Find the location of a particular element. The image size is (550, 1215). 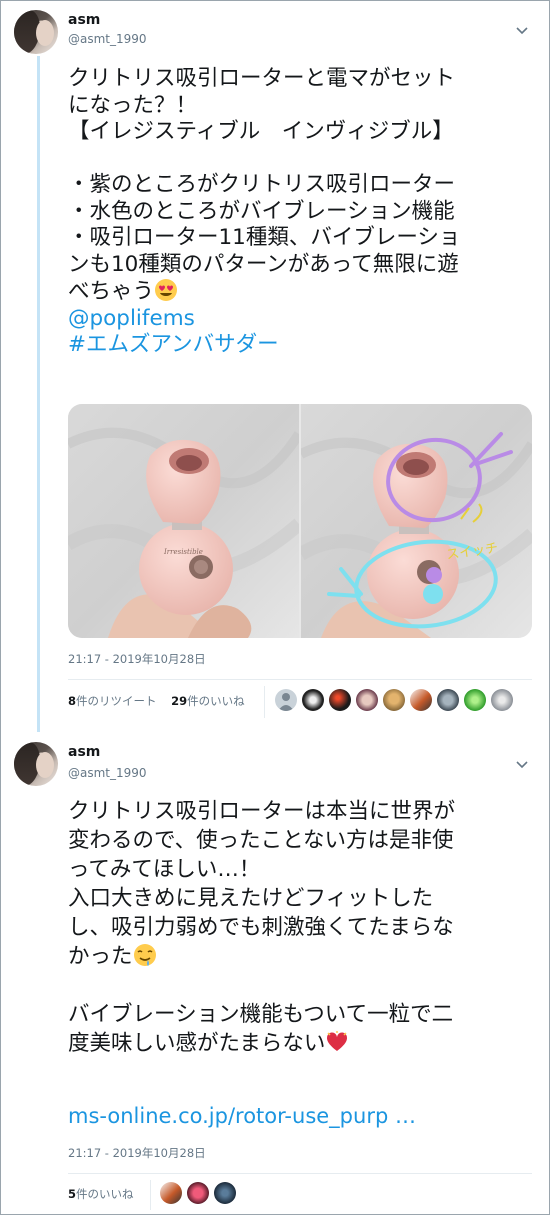

tweet-line: クリトリス吸引ローターと電マがセット is located at coordinates (262, 78).